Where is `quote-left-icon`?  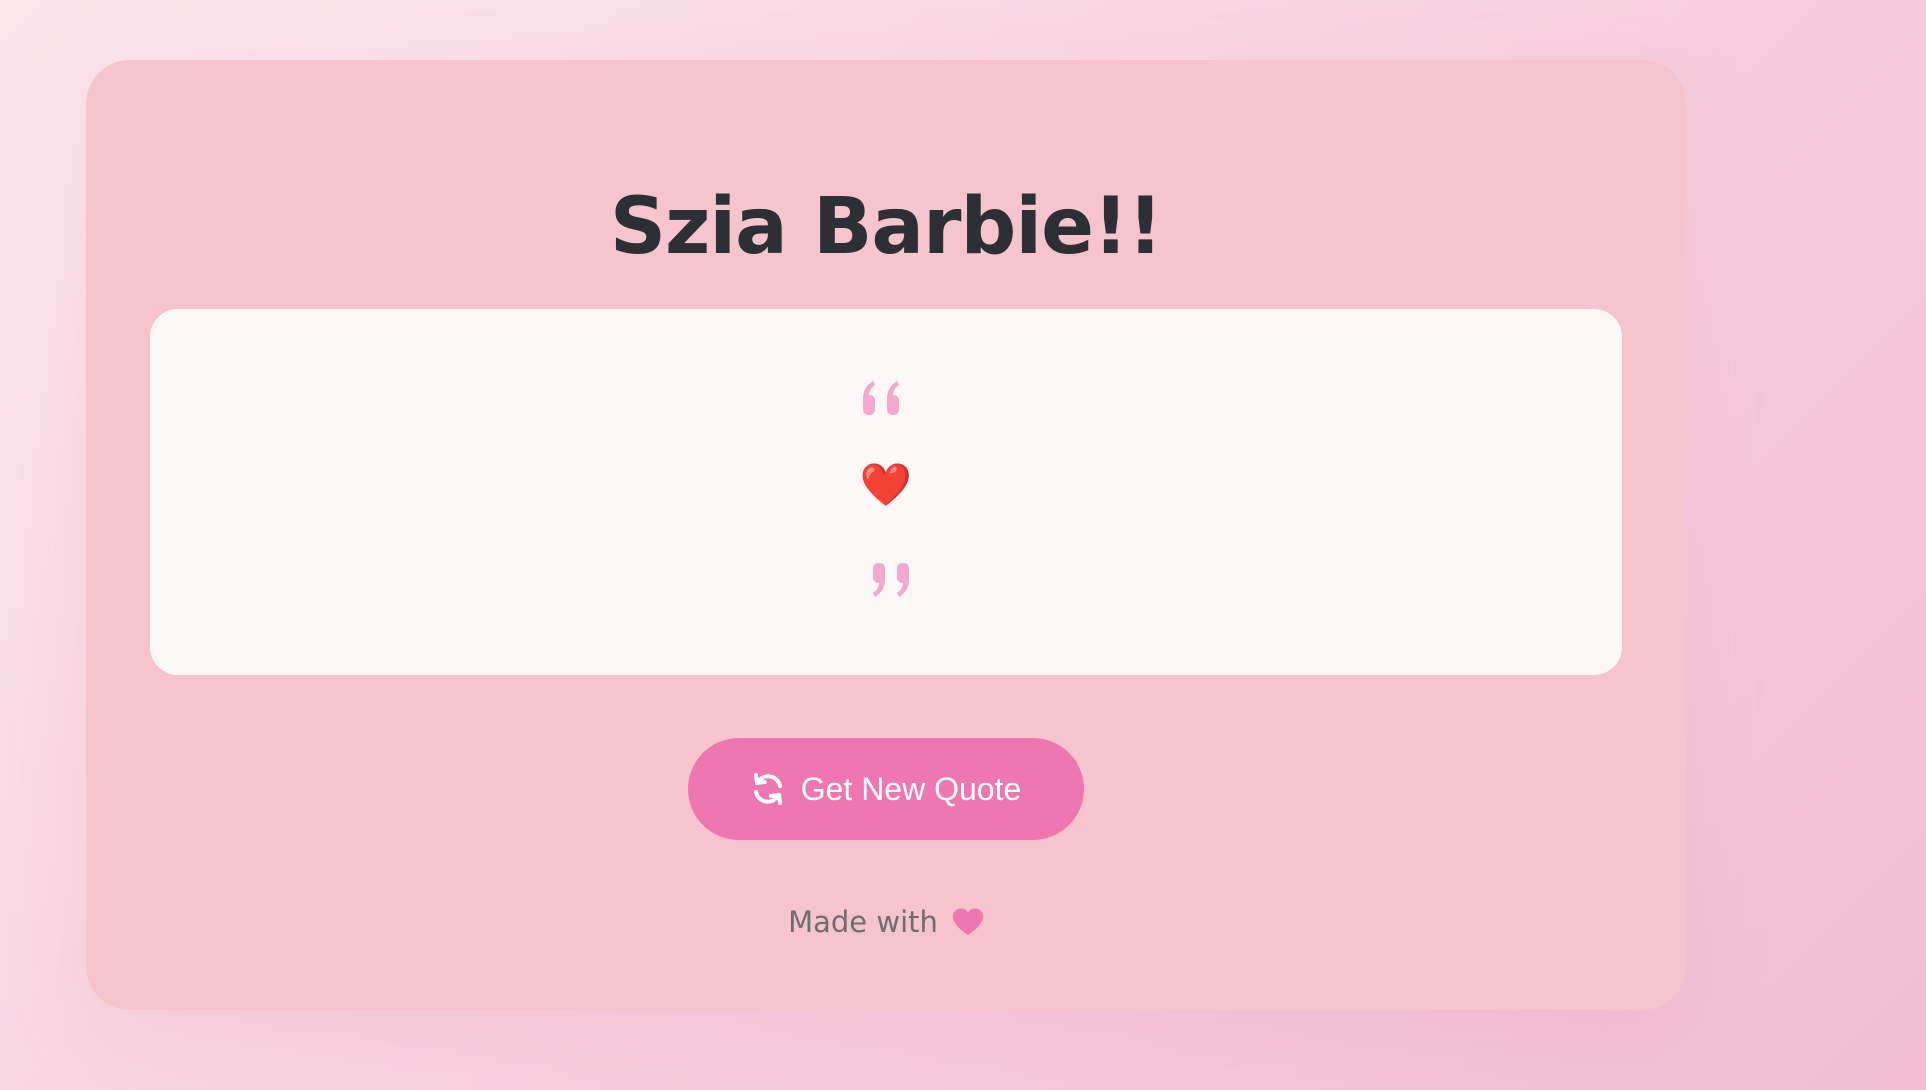 quote-left-icon is located at coordinates (886, 397).